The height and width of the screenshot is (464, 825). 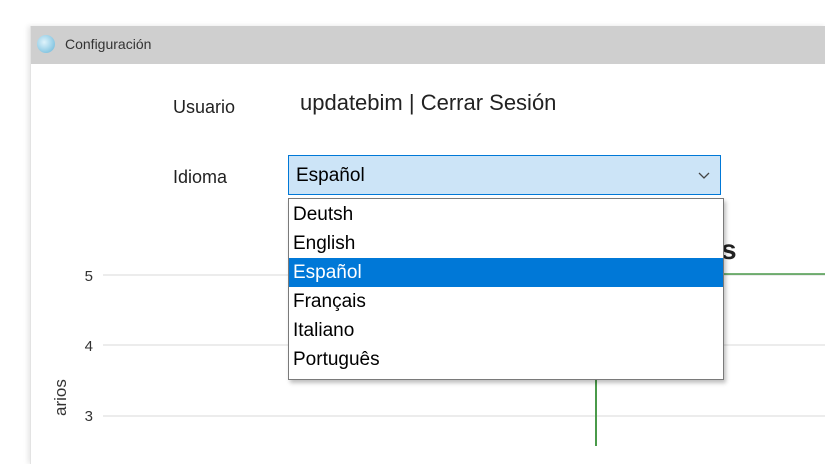 What do you see at coordinates (506, 359) in the screenshot?
I see `language-option-portugues: Português` at bounding box center [506, 359].